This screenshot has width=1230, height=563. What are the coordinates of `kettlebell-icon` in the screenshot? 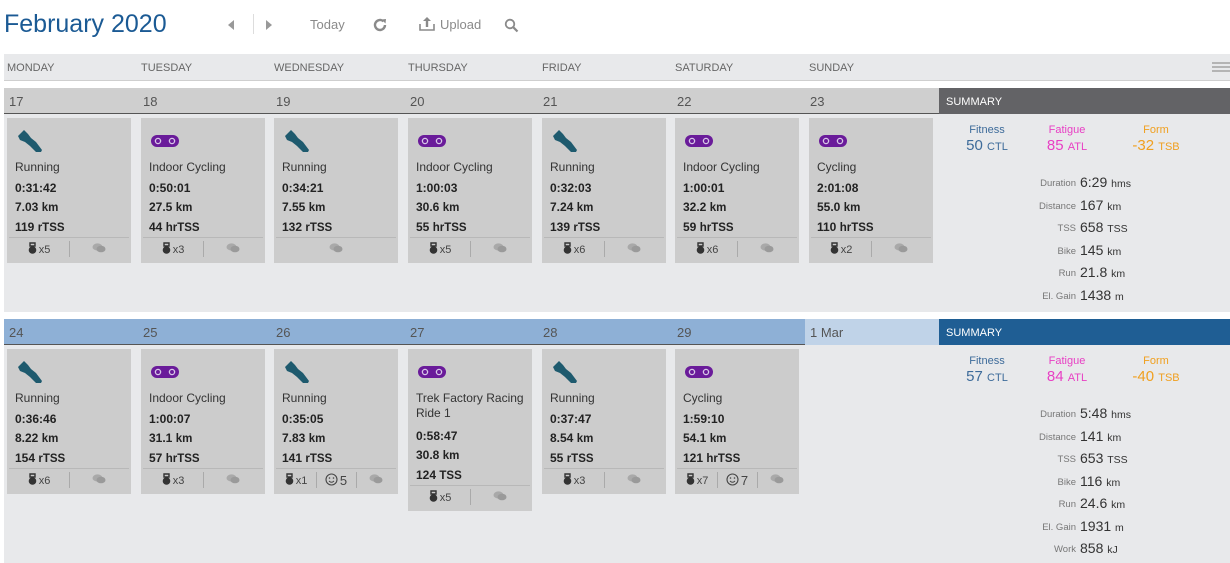 It's located at (32, 249).